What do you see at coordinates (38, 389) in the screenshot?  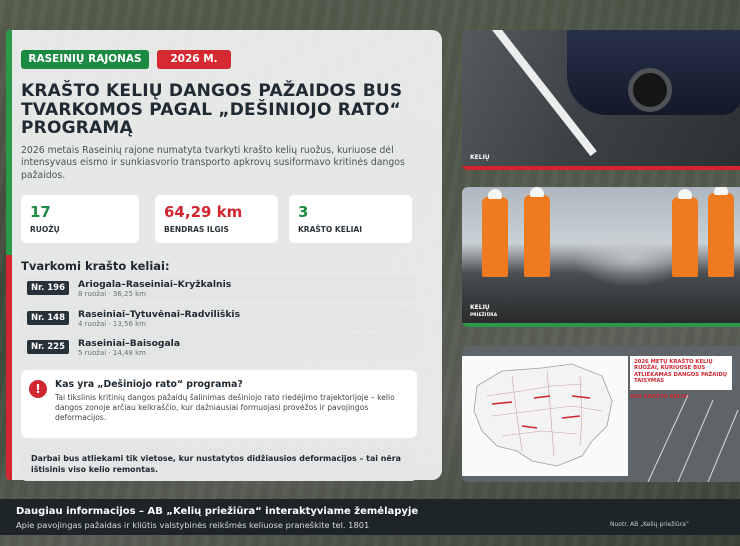 I see `alert-icon: !` at bounding box center [38, 389].